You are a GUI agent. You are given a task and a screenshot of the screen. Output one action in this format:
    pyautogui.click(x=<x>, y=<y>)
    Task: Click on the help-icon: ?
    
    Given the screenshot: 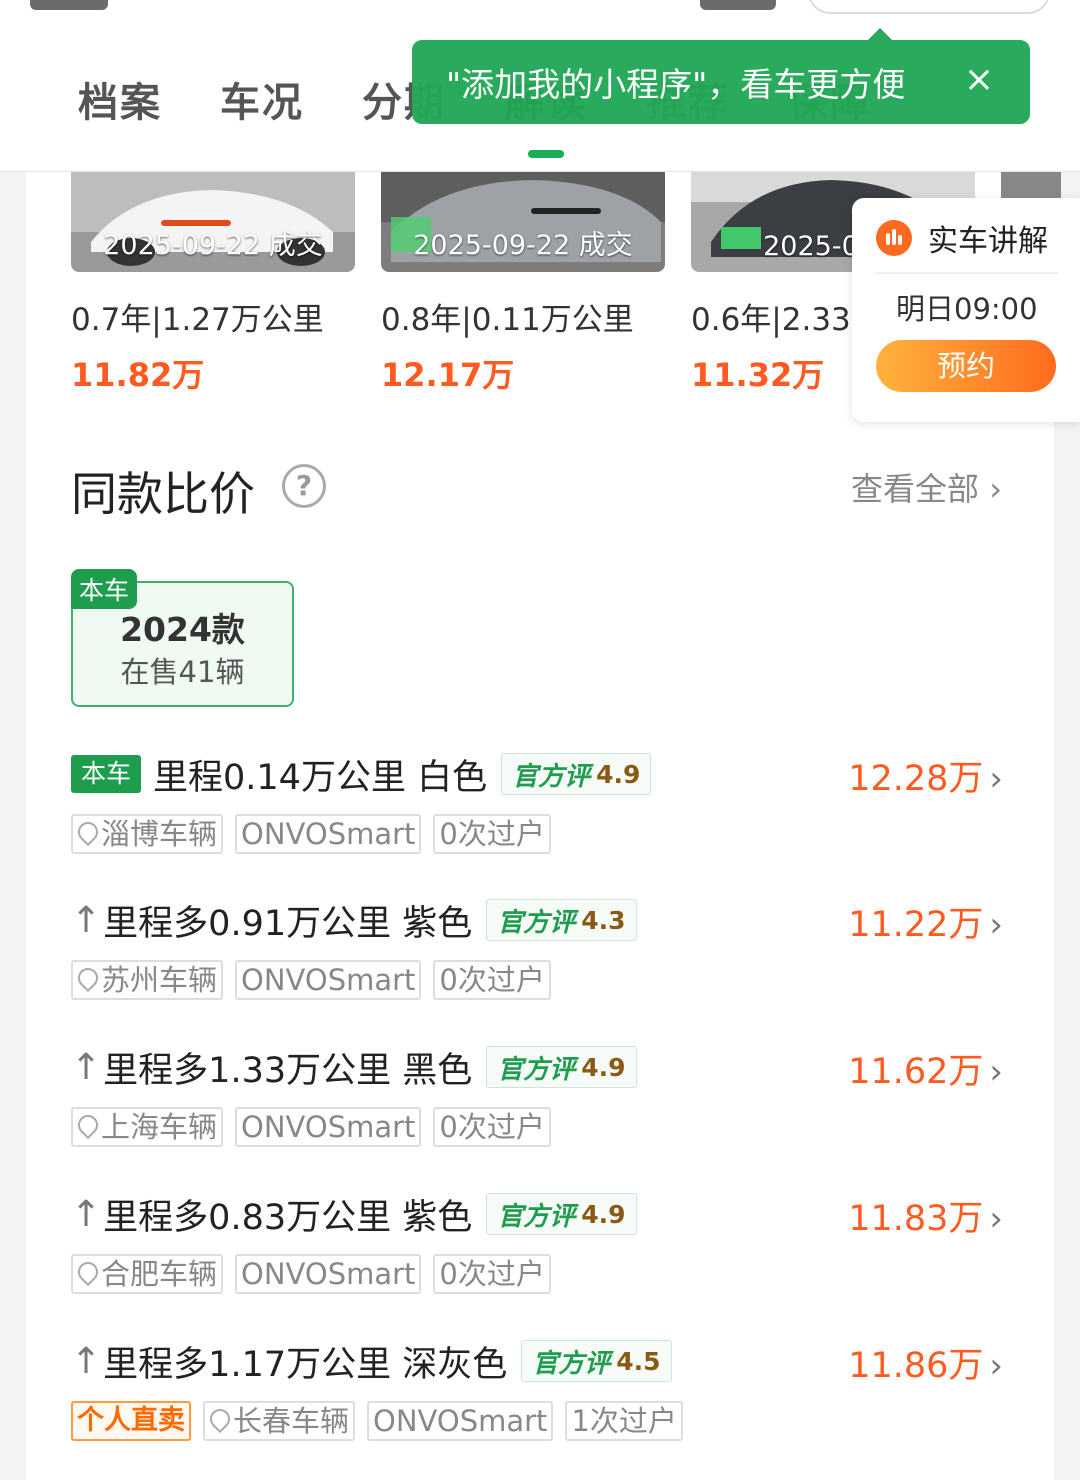 What is the action you would take?
    pyautogui.click(x=304, y=486)
    